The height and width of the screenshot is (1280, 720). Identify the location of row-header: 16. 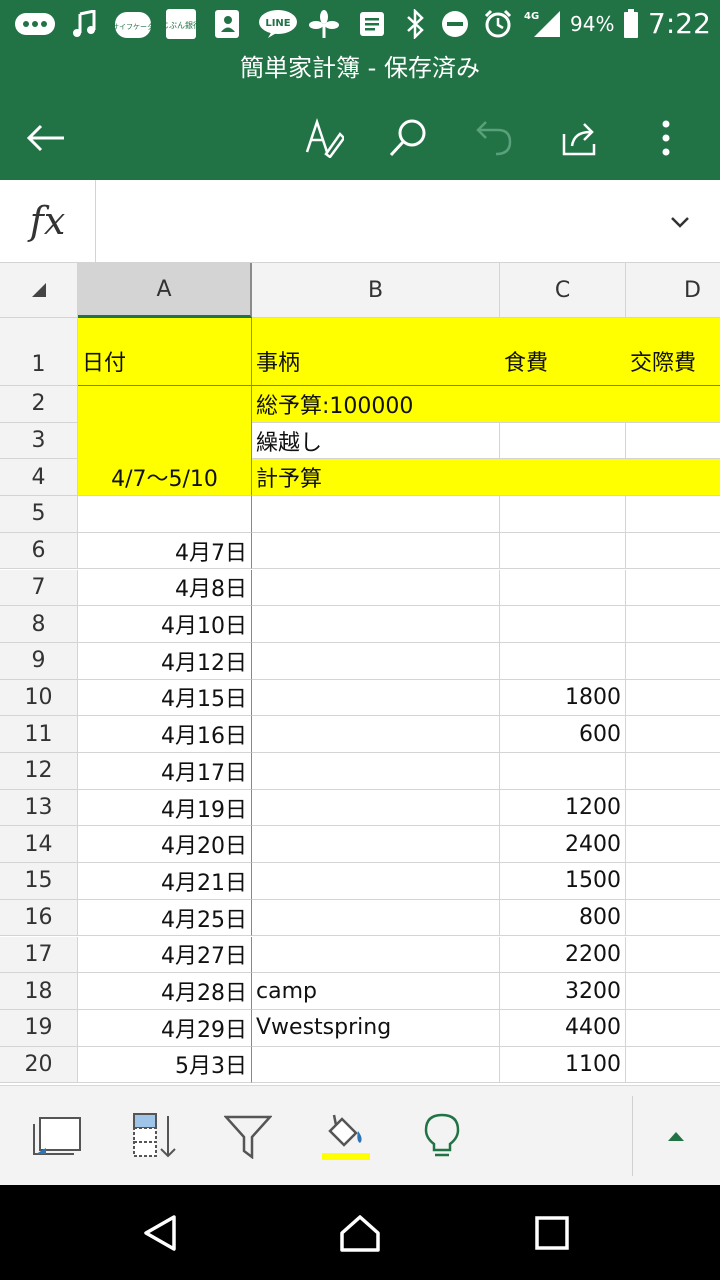
(39, 918).